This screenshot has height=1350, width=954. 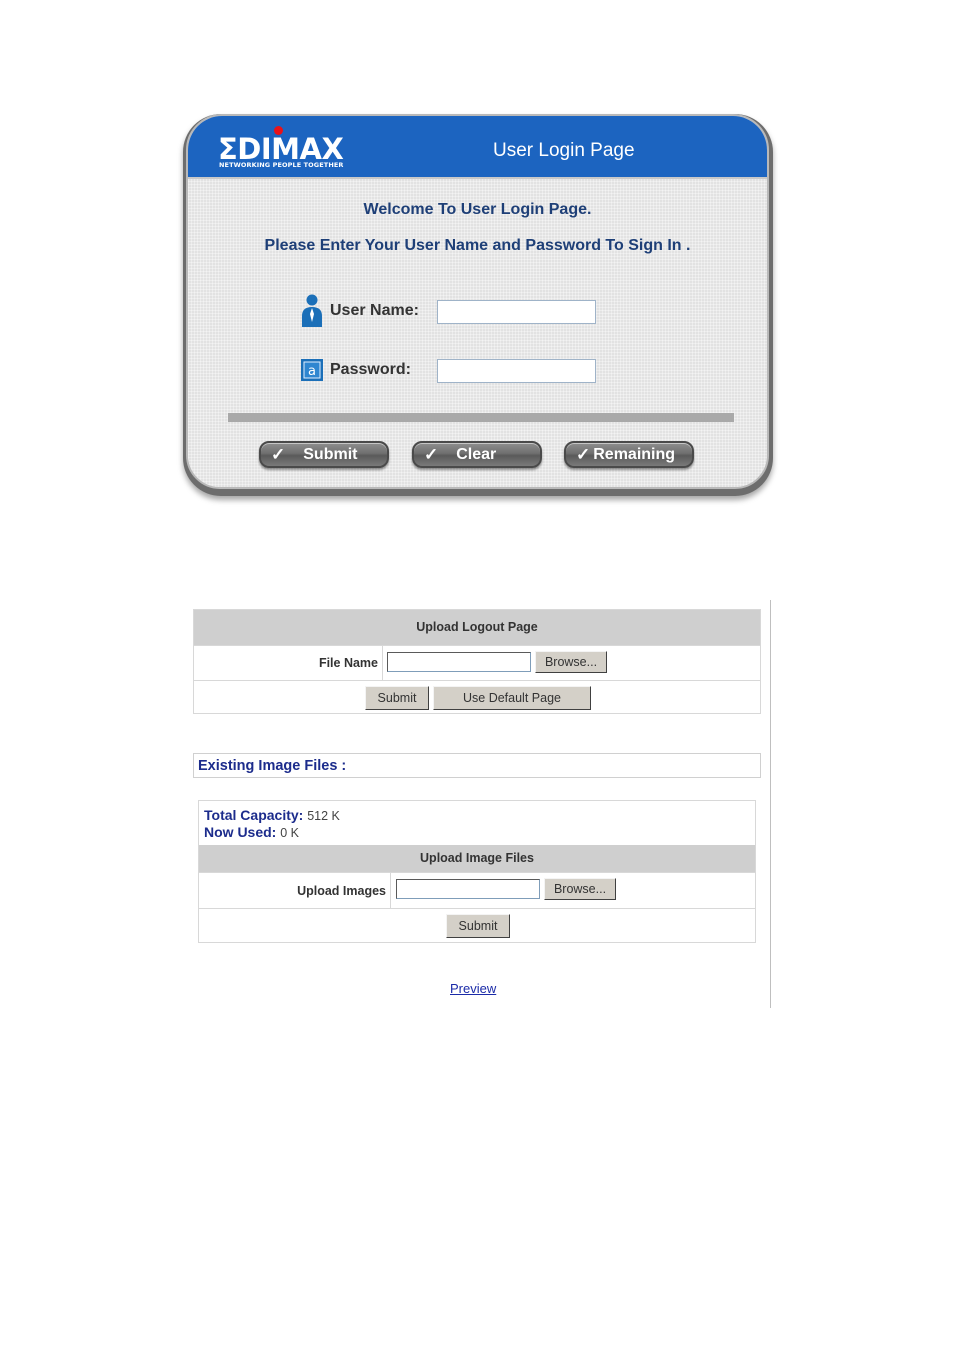 I want to click on submit-button: ✓ Submit, so click(x=324, y=454).